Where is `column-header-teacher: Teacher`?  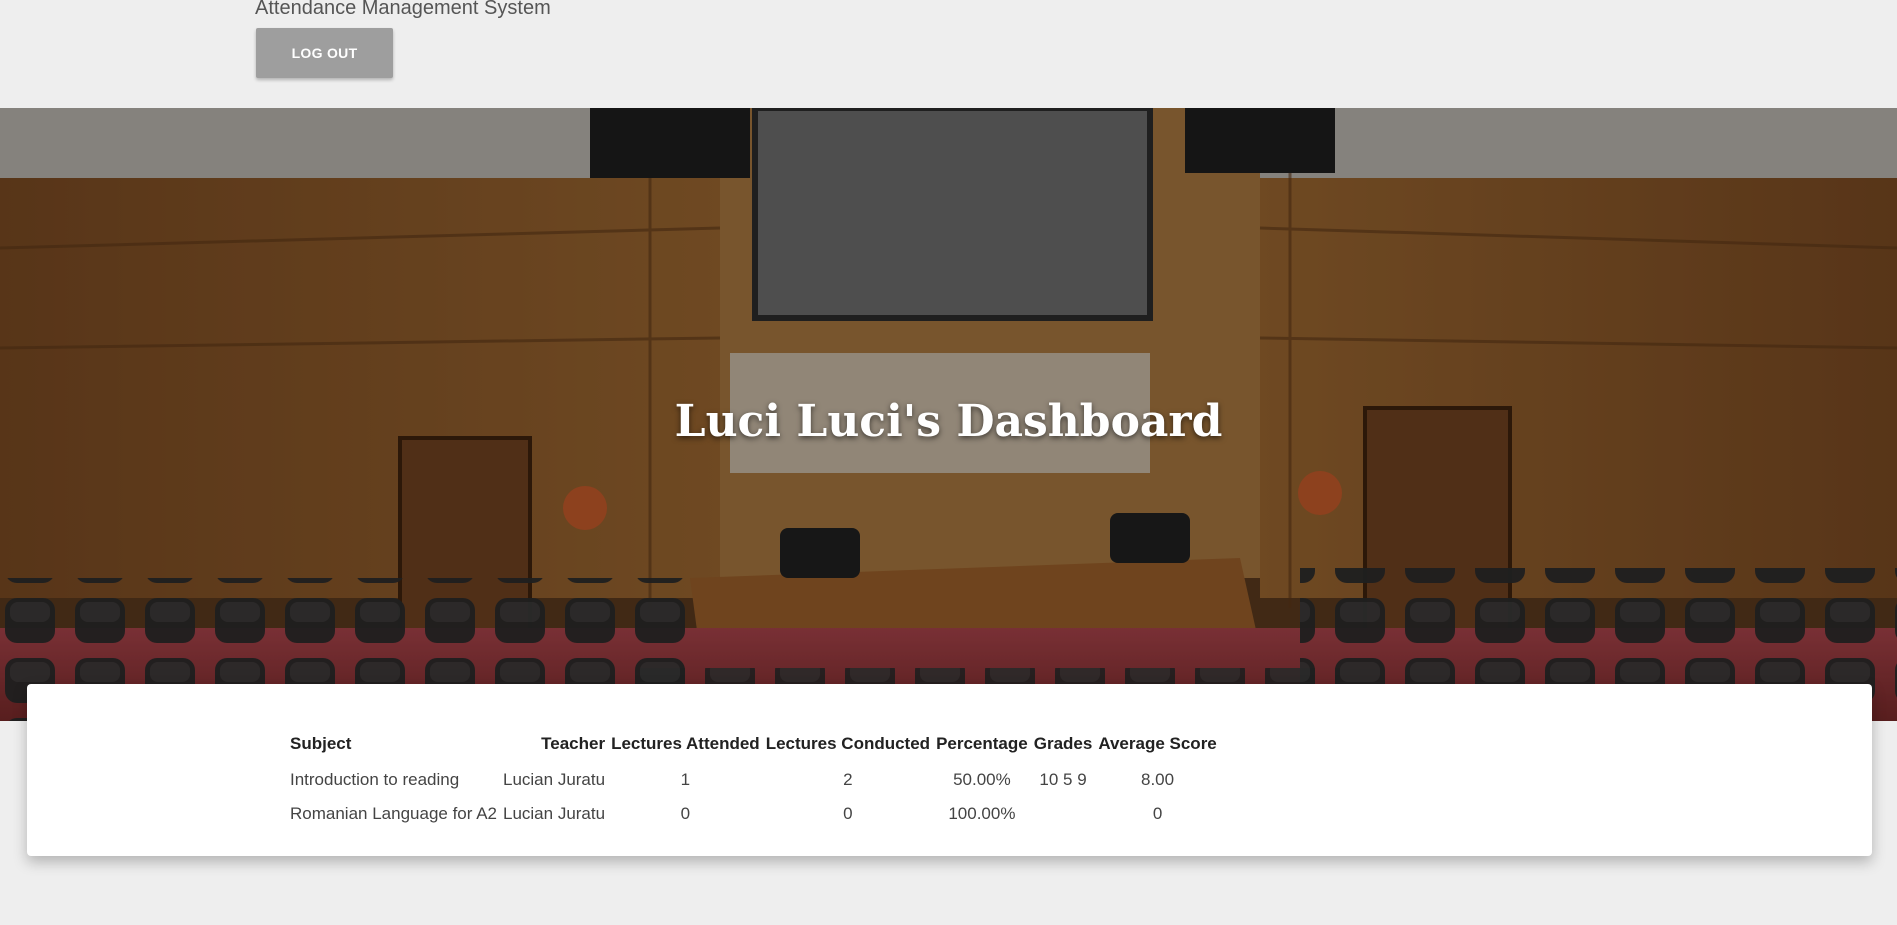
column-header-teacher: Teacher is located at coordinates (573, 743).